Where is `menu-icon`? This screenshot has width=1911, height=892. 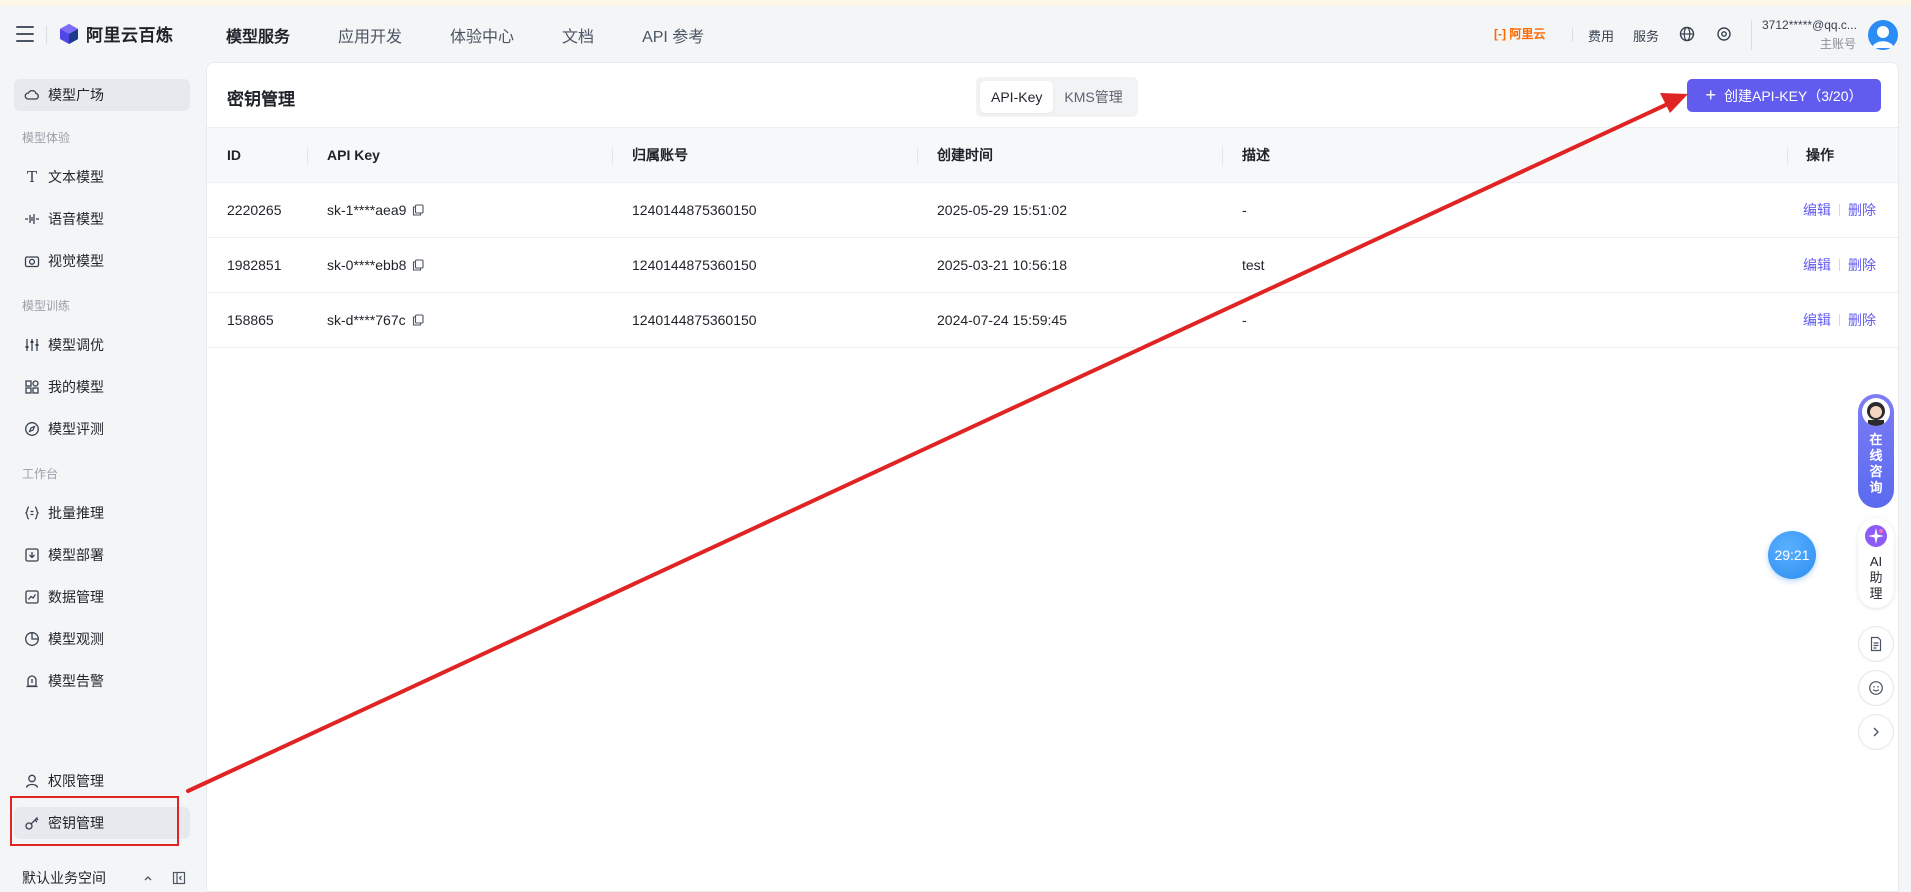 menu-icon is located at coordinates (25, 34).